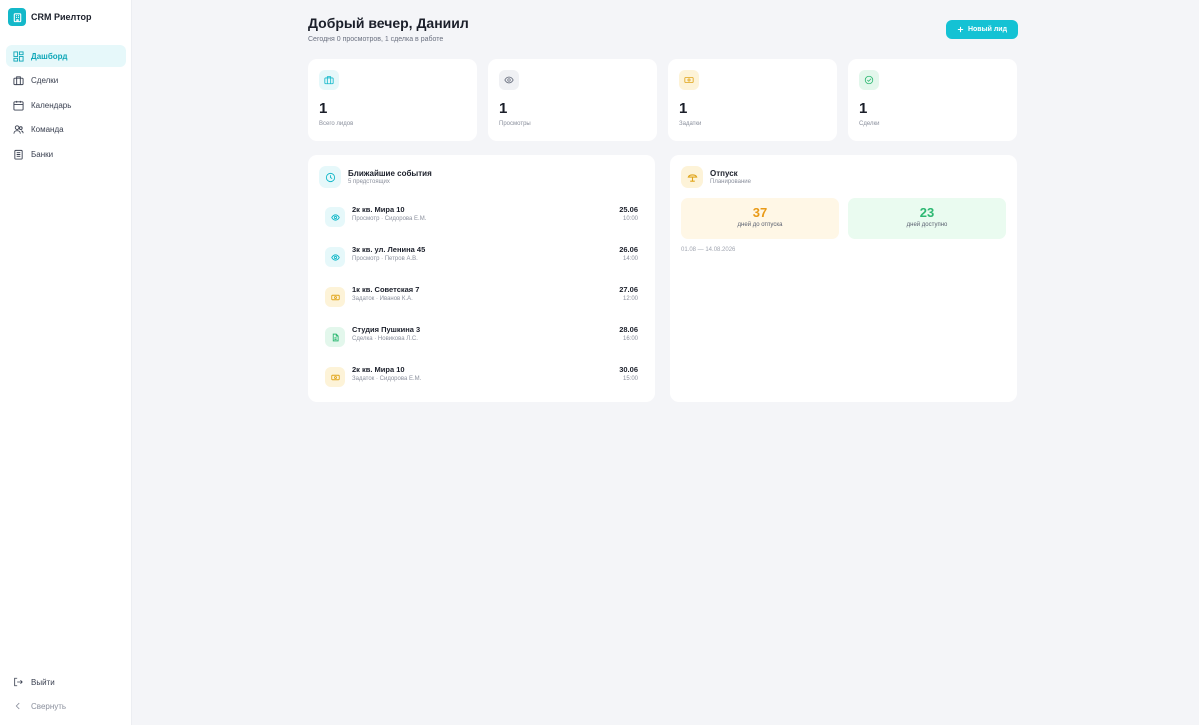 The height and width of the screenshot is (725, 1199). What do you see at coordinates (17, 17) in the screenshot?
I see `building-icon` at bounding box center [17, 17].